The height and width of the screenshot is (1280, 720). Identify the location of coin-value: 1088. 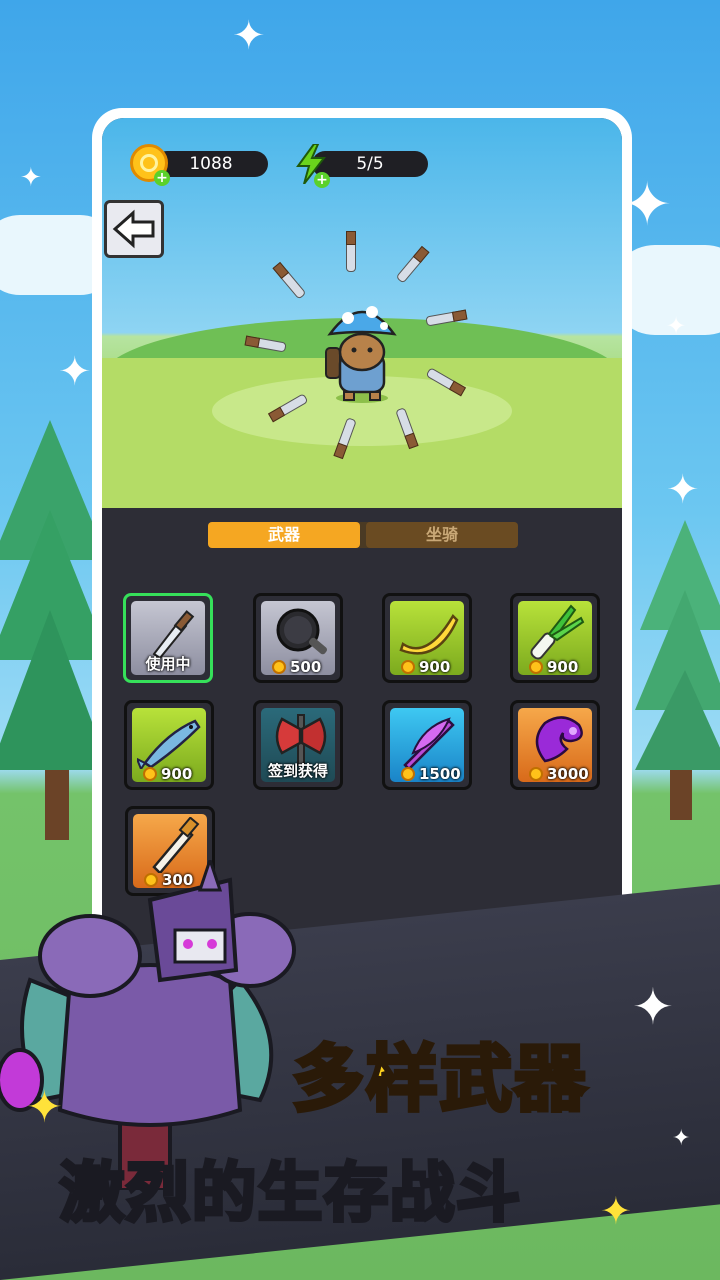
(211, 164).